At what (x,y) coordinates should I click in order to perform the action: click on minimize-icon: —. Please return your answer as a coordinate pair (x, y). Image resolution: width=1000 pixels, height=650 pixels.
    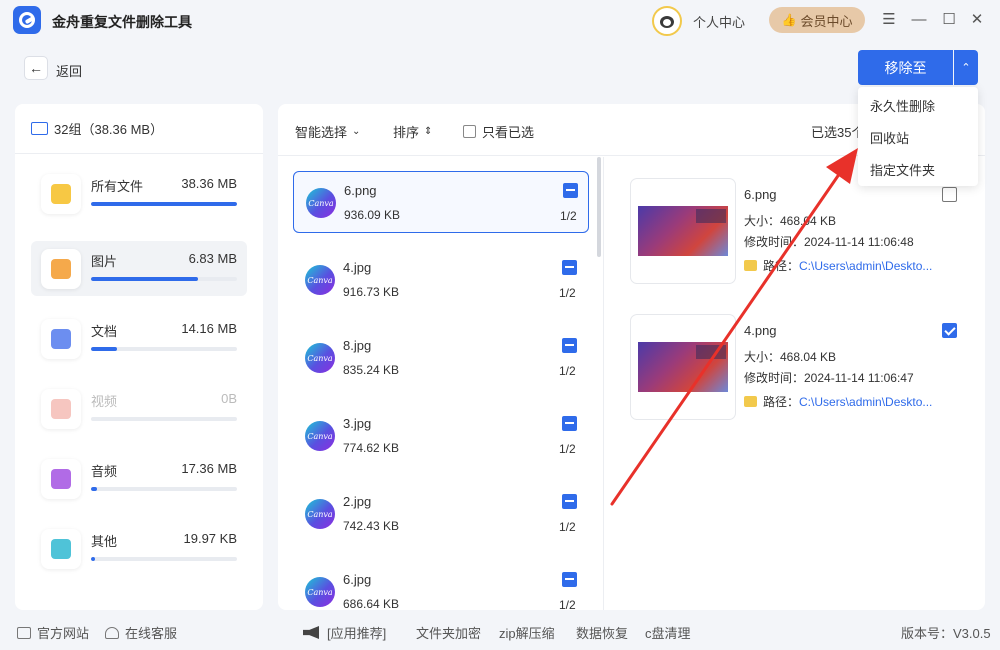
    Looking at the image, I should click on (919, 19).